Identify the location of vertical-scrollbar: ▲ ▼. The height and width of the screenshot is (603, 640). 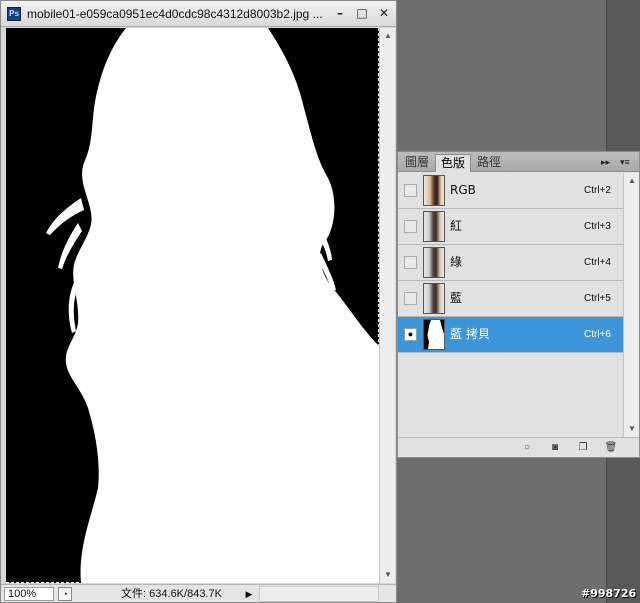
(387, 305).